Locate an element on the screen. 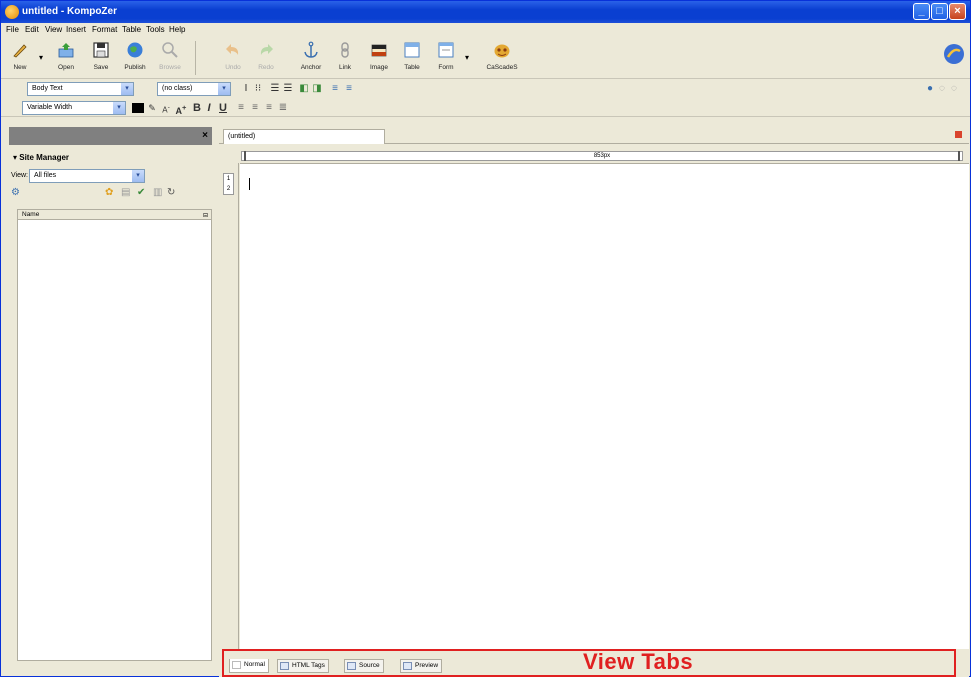  definition-term-icon: ≡ is located at coordinates (349, 89).